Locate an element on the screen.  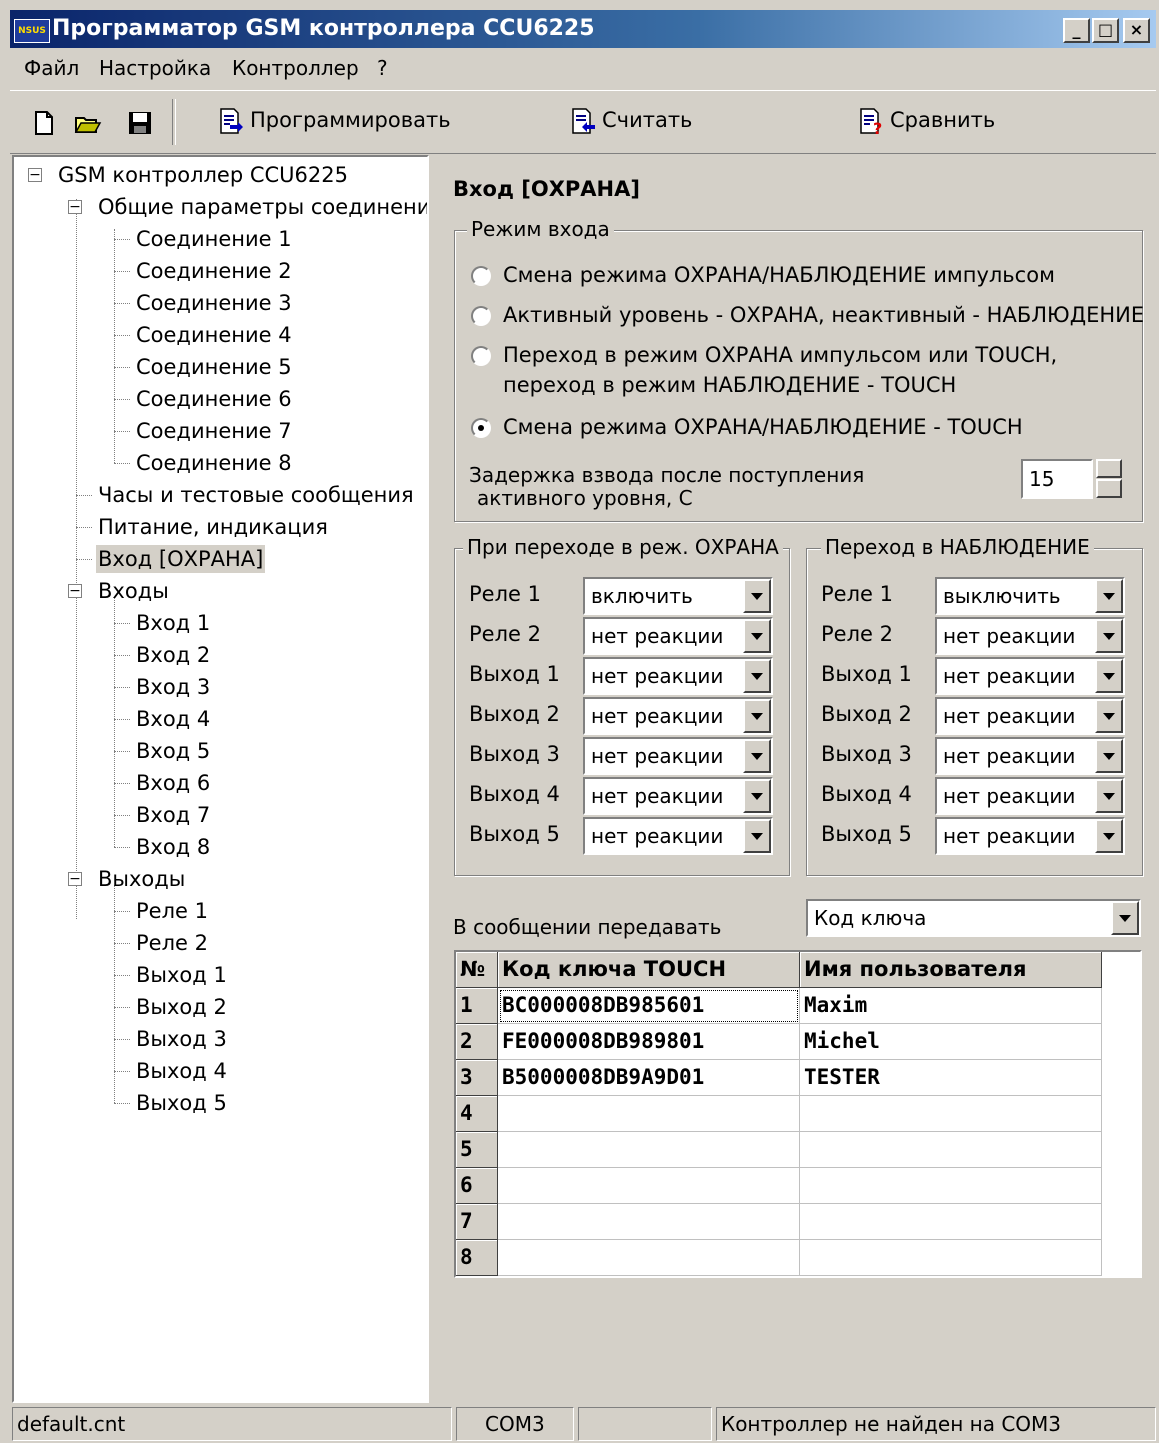
message-select: Код ключа is located at coordinates (973, 918).